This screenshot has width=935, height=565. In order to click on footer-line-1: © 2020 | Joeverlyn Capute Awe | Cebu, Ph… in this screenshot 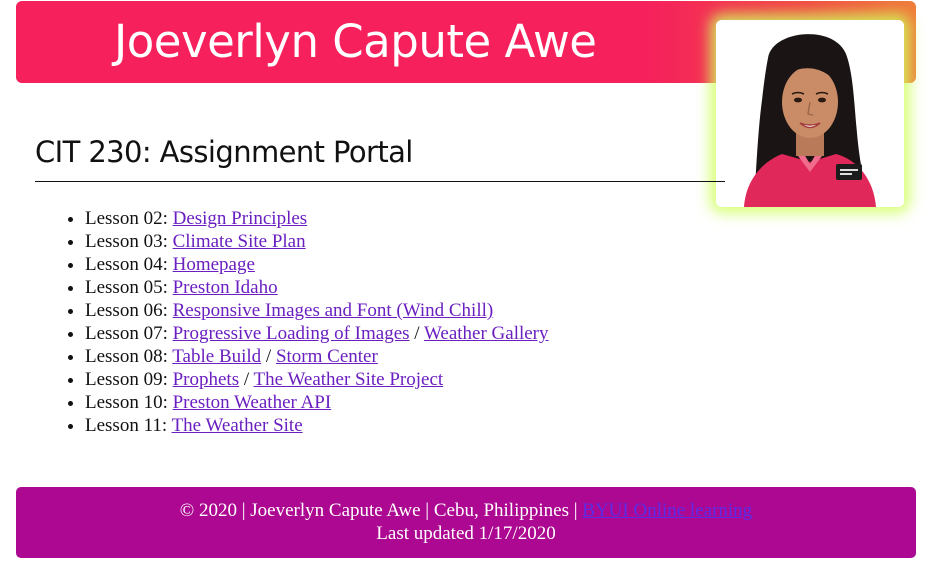, I will do `click(466, 510)`.